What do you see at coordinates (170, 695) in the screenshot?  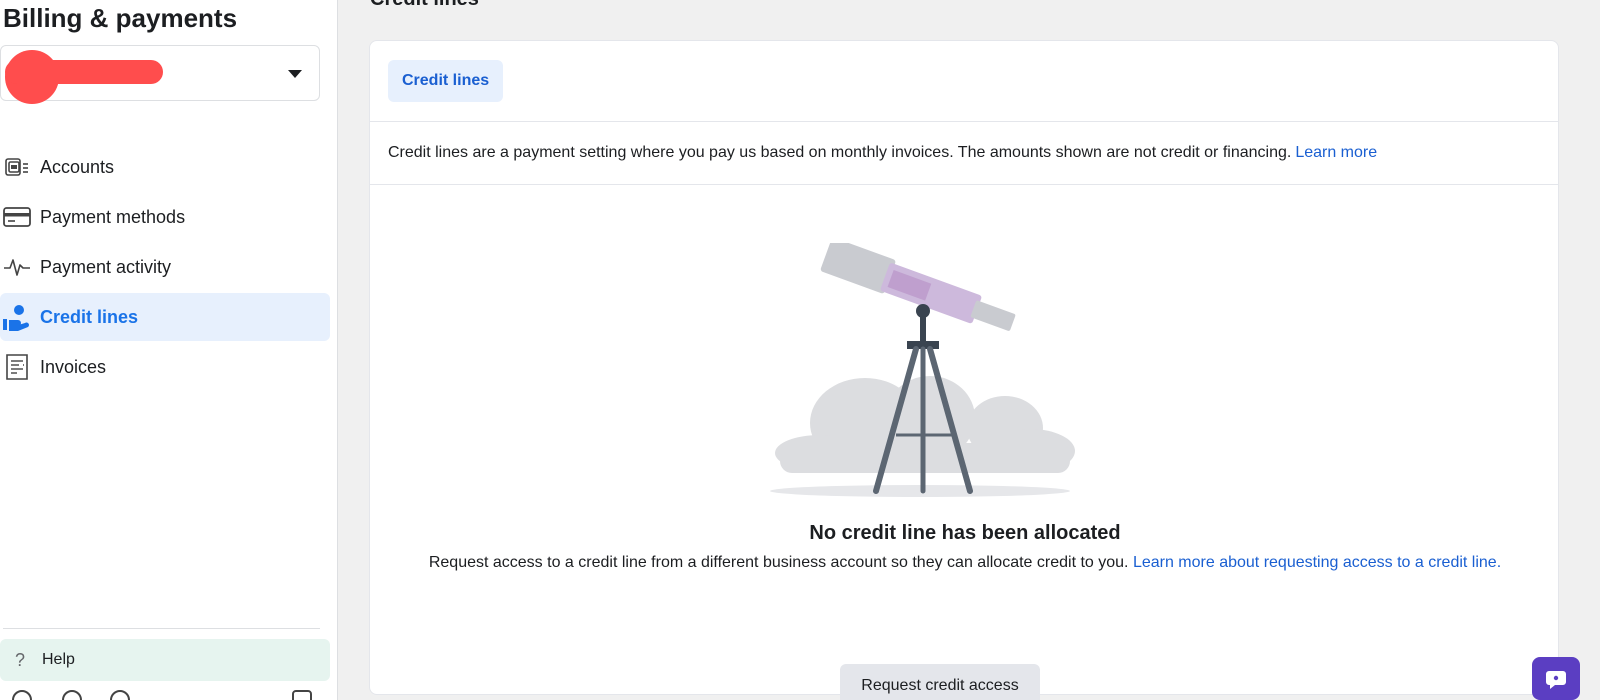 I see `close-icon` at bounding box center [170, 695].